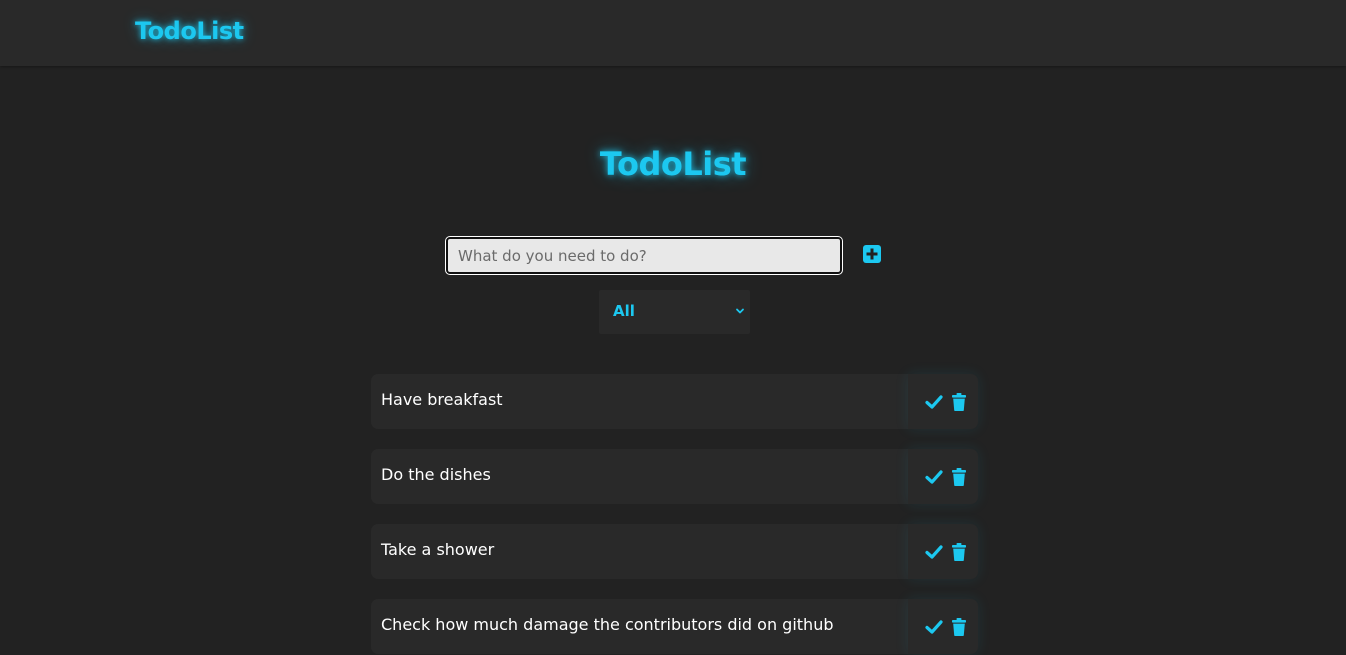  What do you see at coordinates (189, 31) in the screenshot?
I see `brand-logo: TodoList` at bounding box center [189, 31].